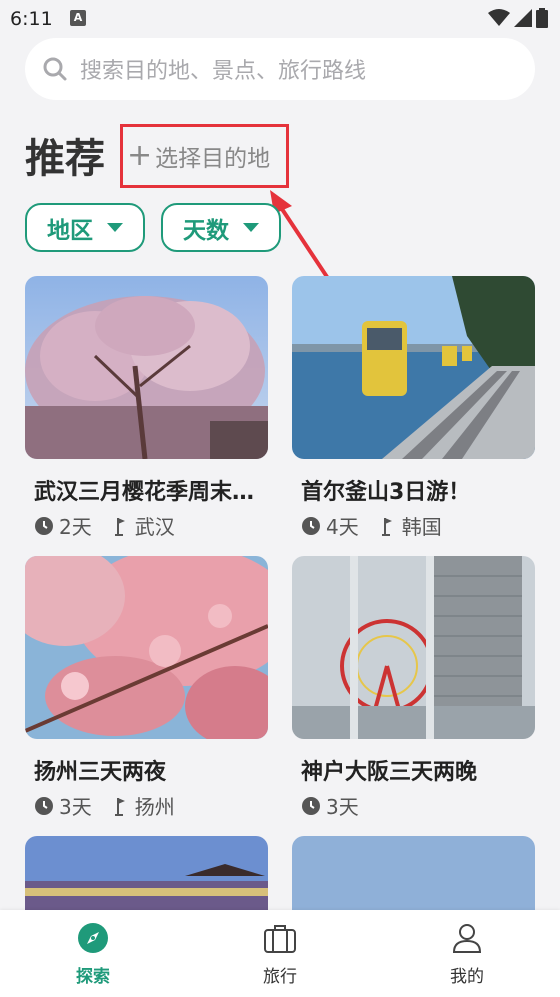 The height and width of the screenshot is (997, 560). Describe the element at coordinates (280, 19) in the screenshot. I see `status-bar: 6:11 A` at that location.